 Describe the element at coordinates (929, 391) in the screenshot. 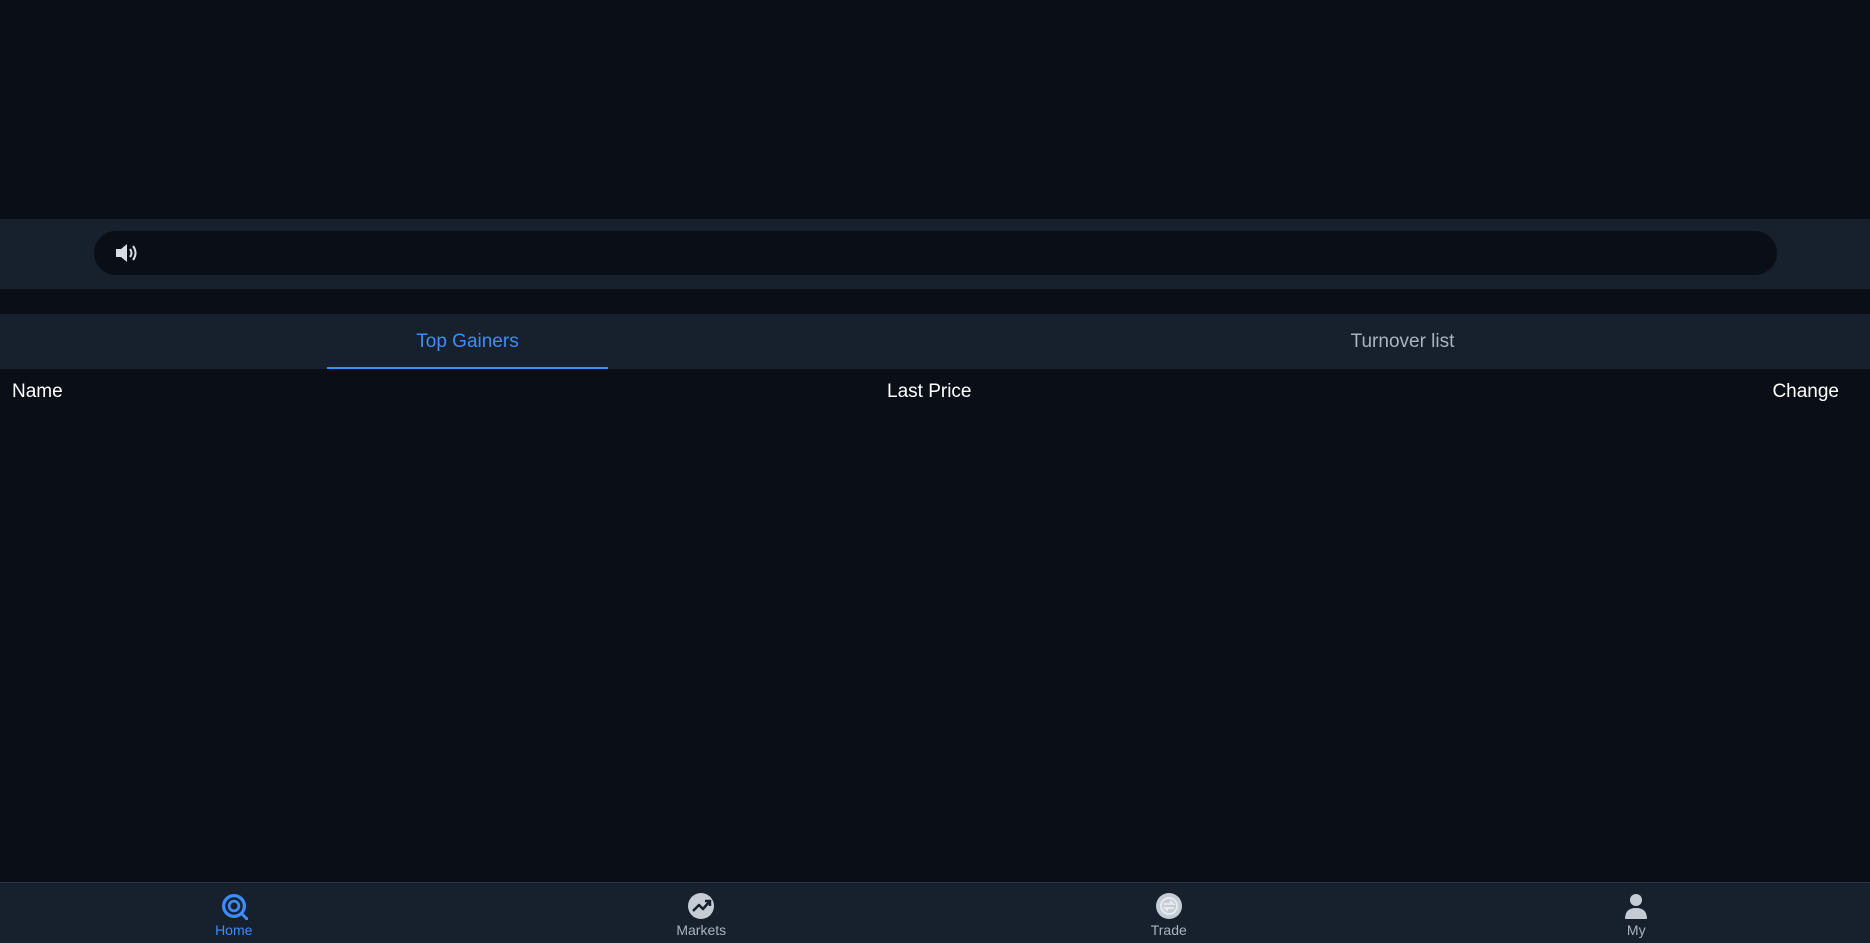

I see `column-header-last-price: Last Price` at that location.